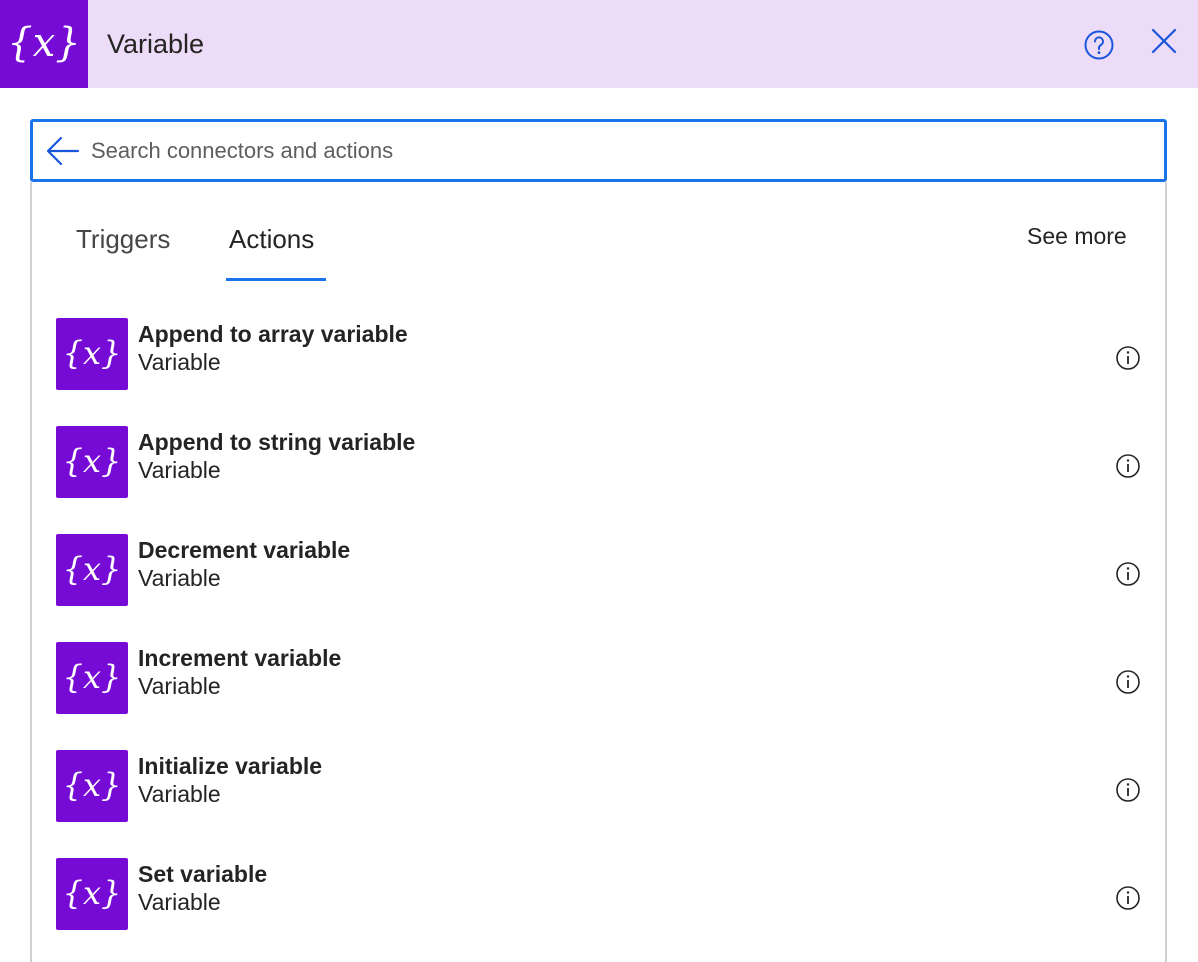 This screenshot has height=962, width=1198. What do you see at coordinates (616, 151) in the screenshot?
I see `search-input` at bounding box center [616, 151].